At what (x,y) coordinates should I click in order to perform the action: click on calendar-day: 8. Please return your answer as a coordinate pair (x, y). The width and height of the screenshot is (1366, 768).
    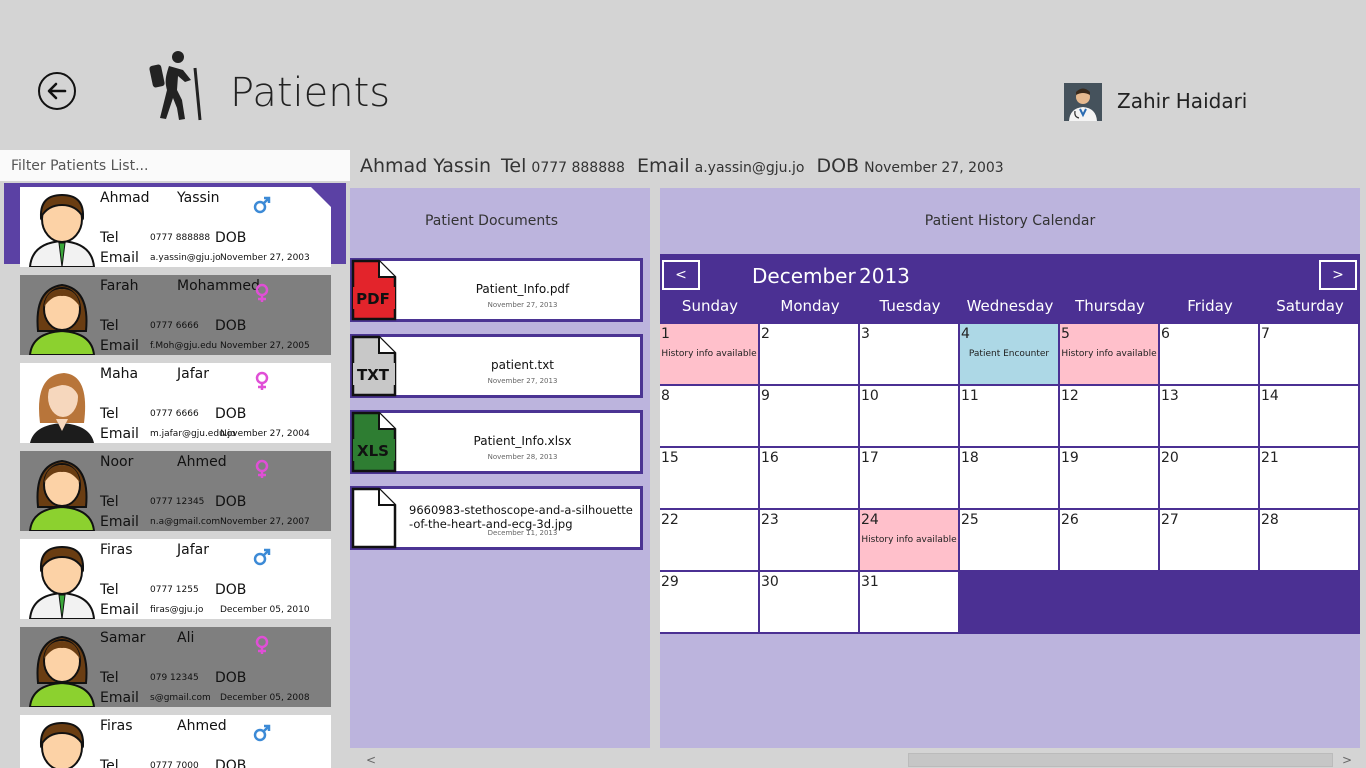
    Looking at the image, I should click on (709, 416).